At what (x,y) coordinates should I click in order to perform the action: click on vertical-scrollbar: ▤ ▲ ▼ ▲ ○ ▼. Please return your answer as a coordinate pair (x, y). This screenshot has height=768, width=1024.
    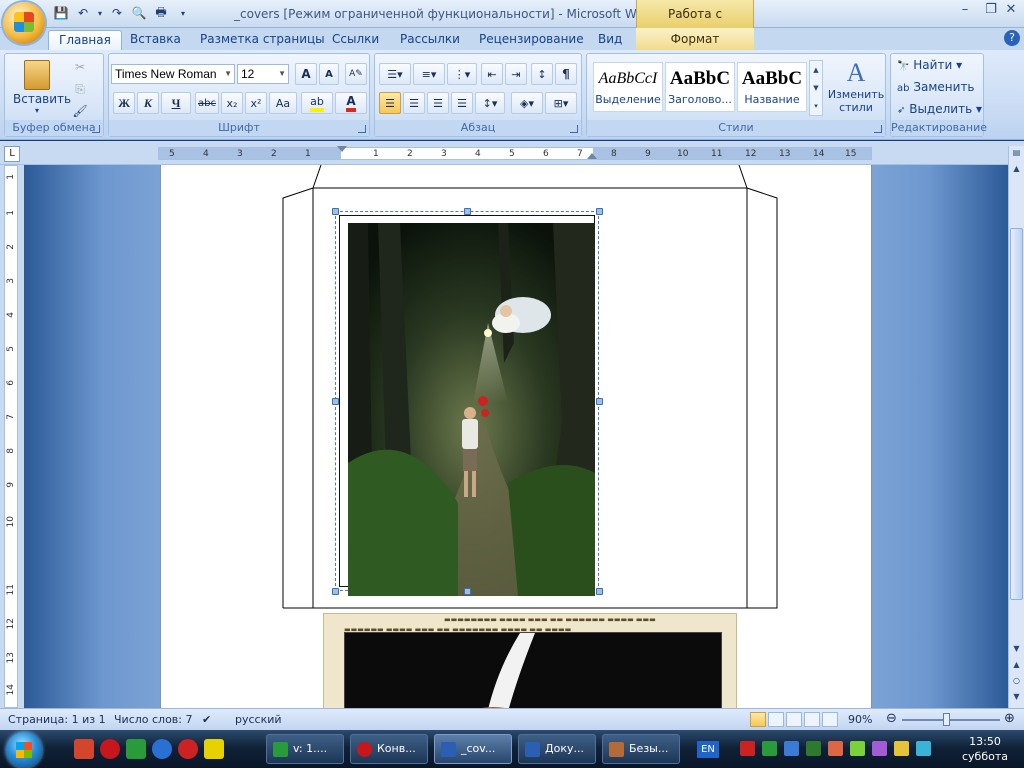
    Looking at the image, I should click on (1016, 427).